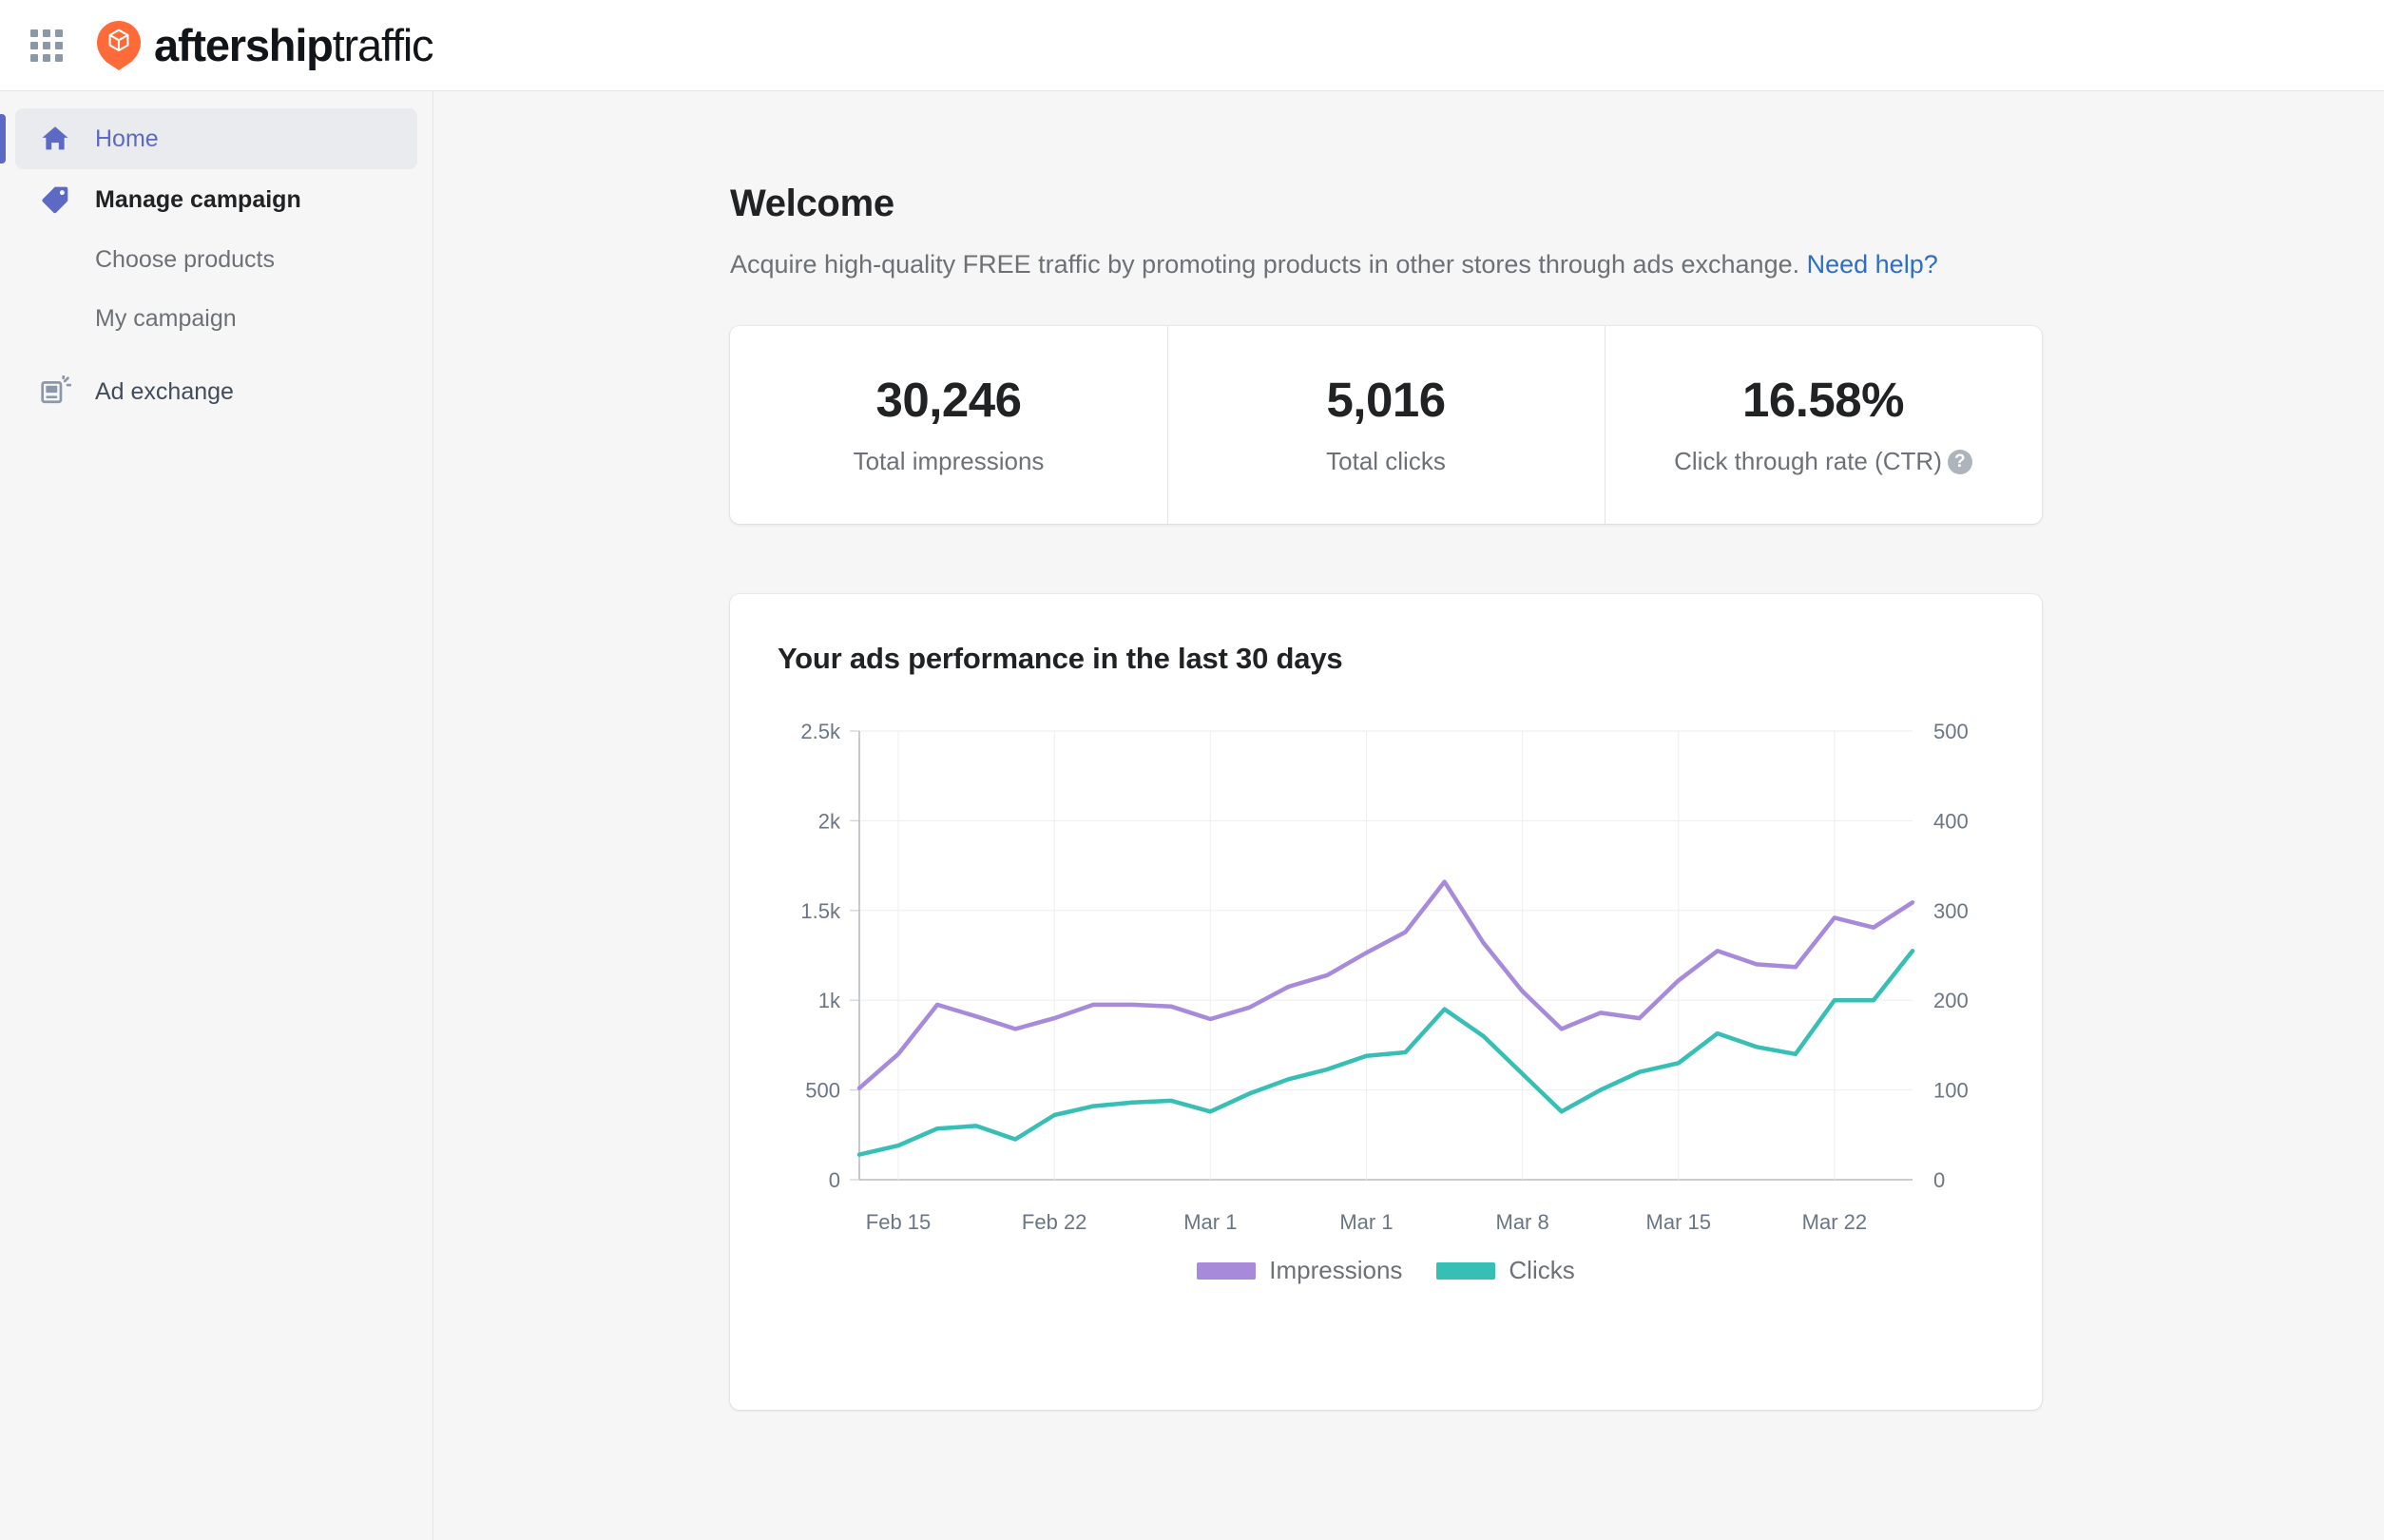 The width and height of the screenshot is (2384, 1540). I want to click on svg-text: 2k, so click(829, 822).